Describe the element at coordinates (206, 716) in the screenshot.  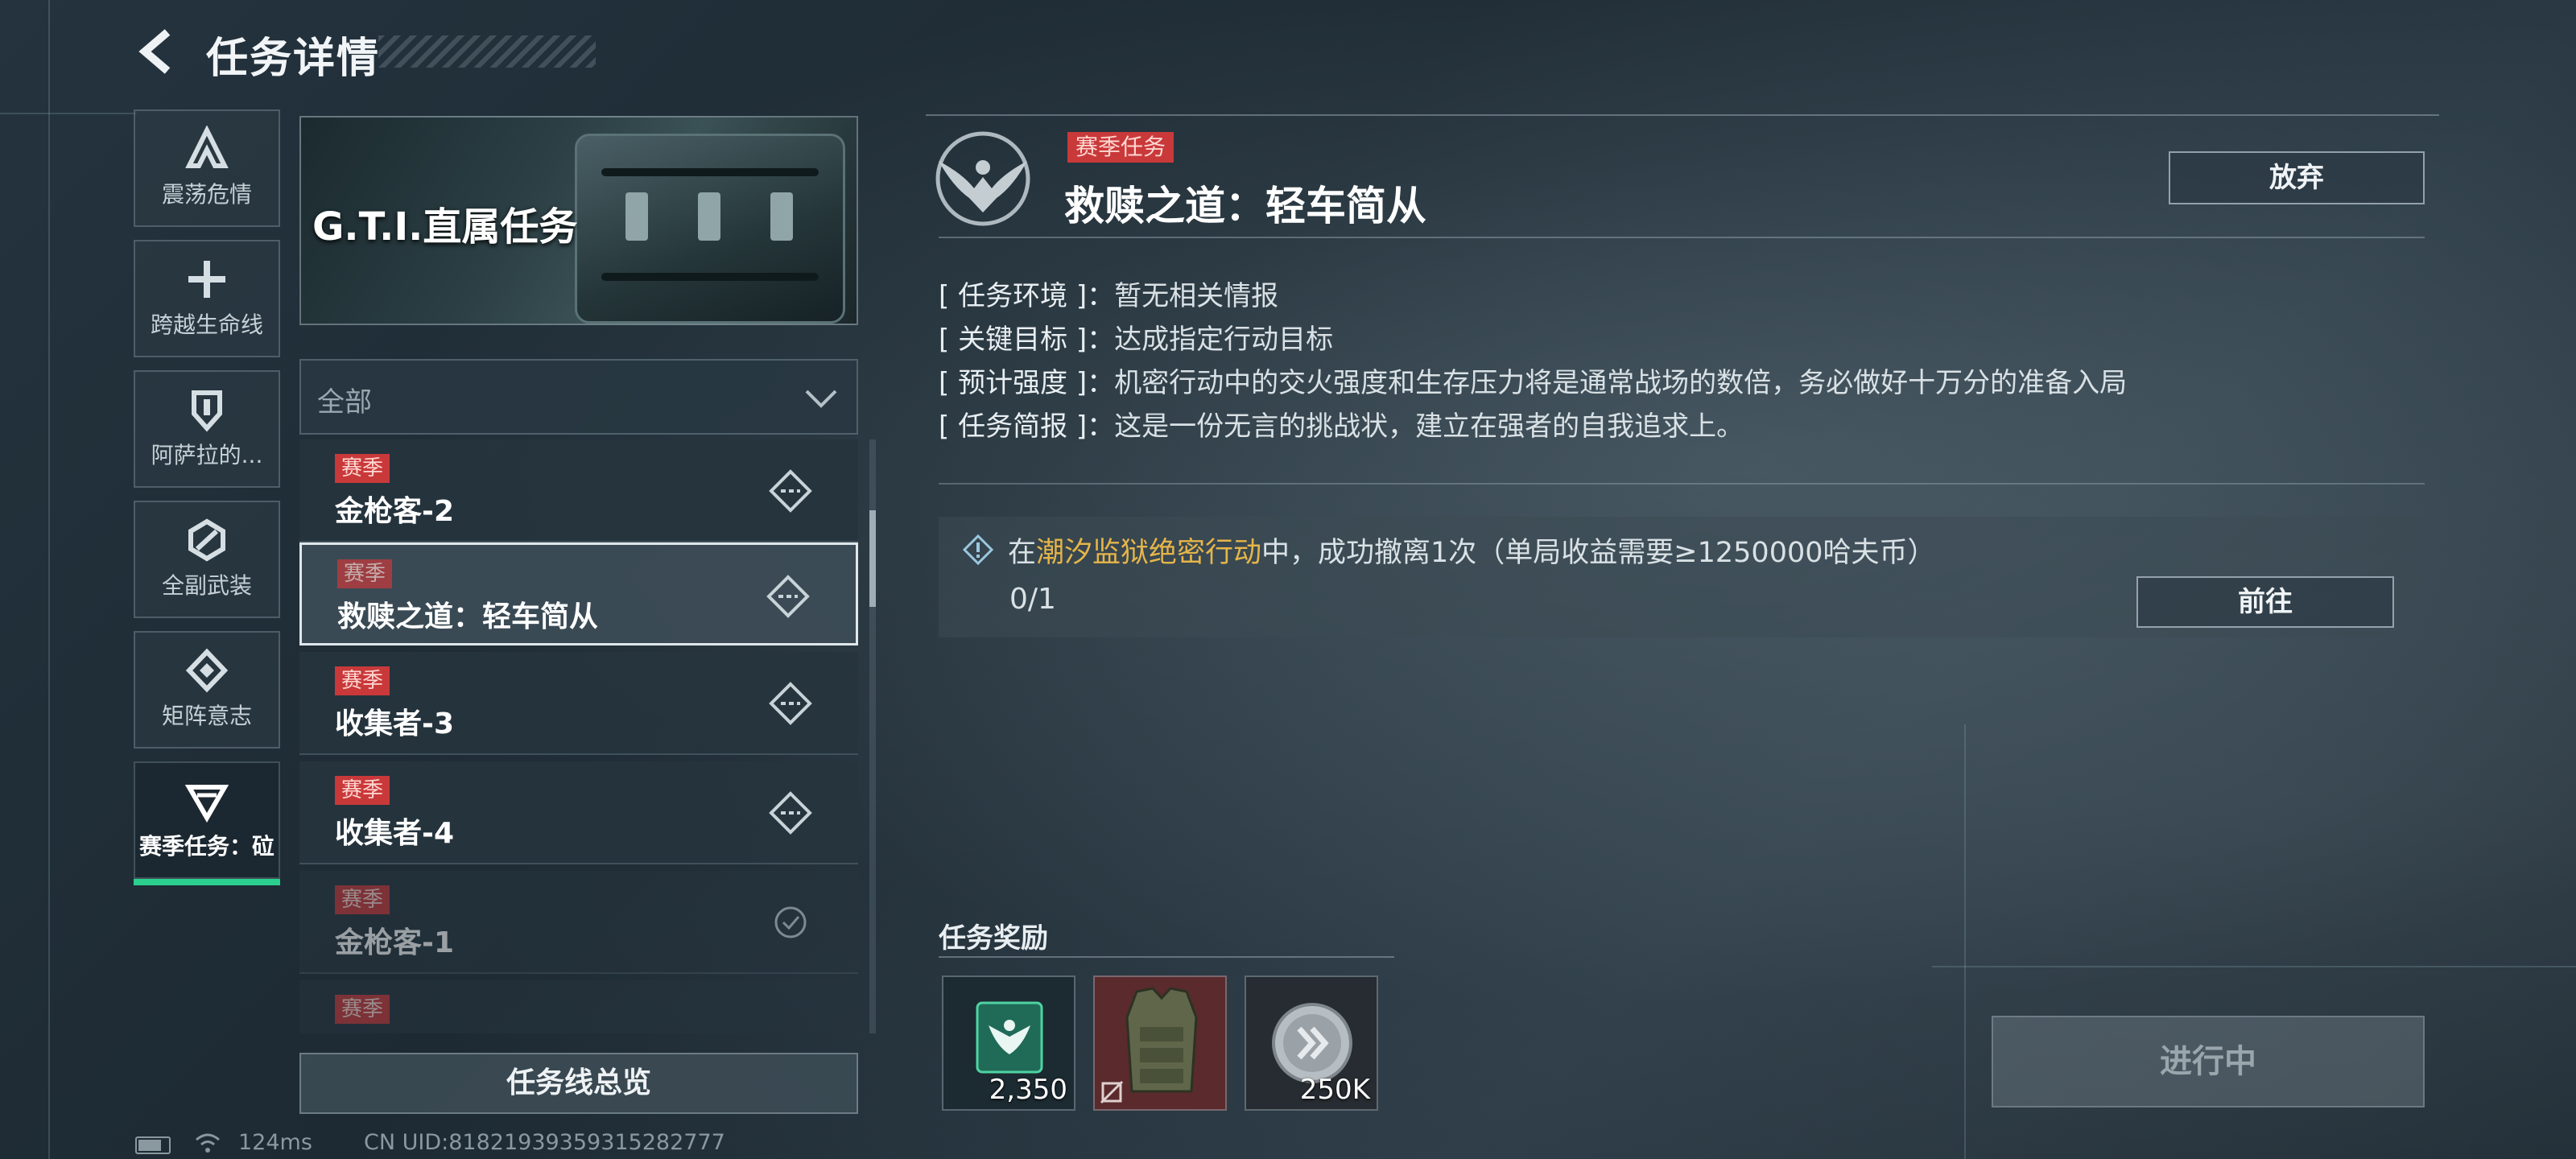
I see `category-label: 矩阵意志` at that location.